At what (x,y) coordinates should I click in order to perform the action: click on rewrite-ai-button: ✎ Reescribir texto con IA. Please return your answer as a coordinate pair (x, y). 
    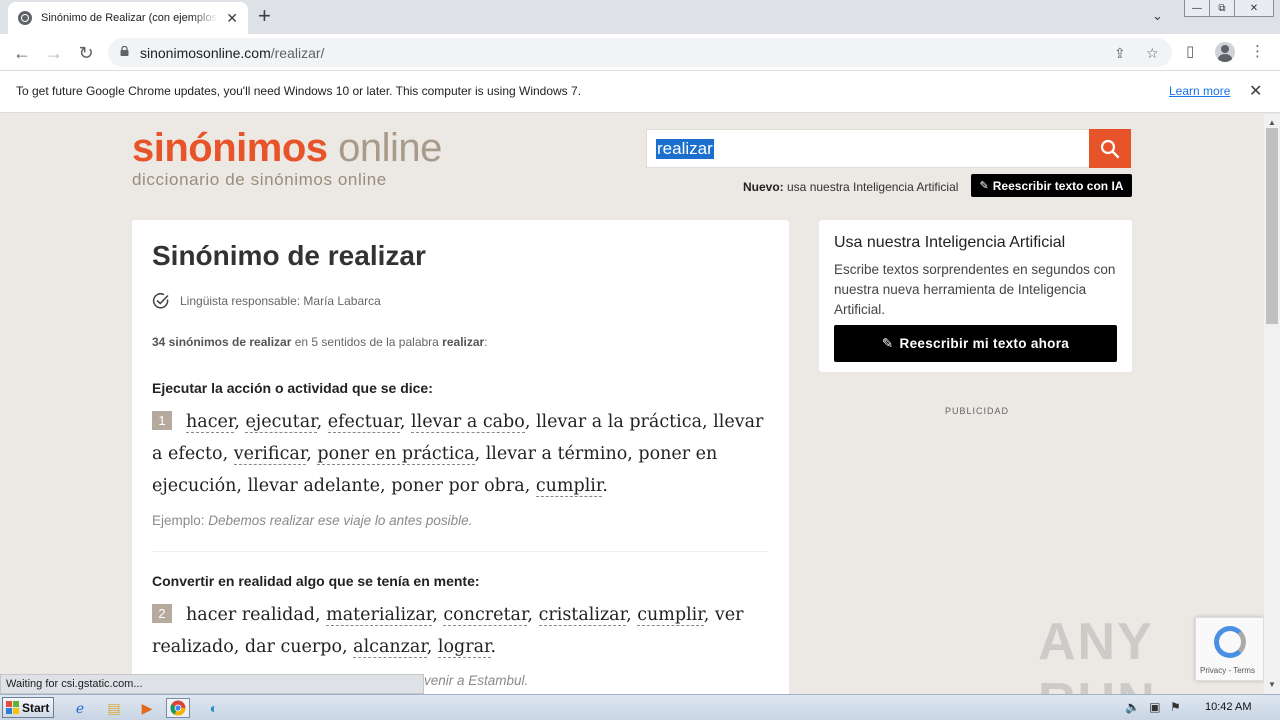
    Looking at the image, I should click on (1051, 185).